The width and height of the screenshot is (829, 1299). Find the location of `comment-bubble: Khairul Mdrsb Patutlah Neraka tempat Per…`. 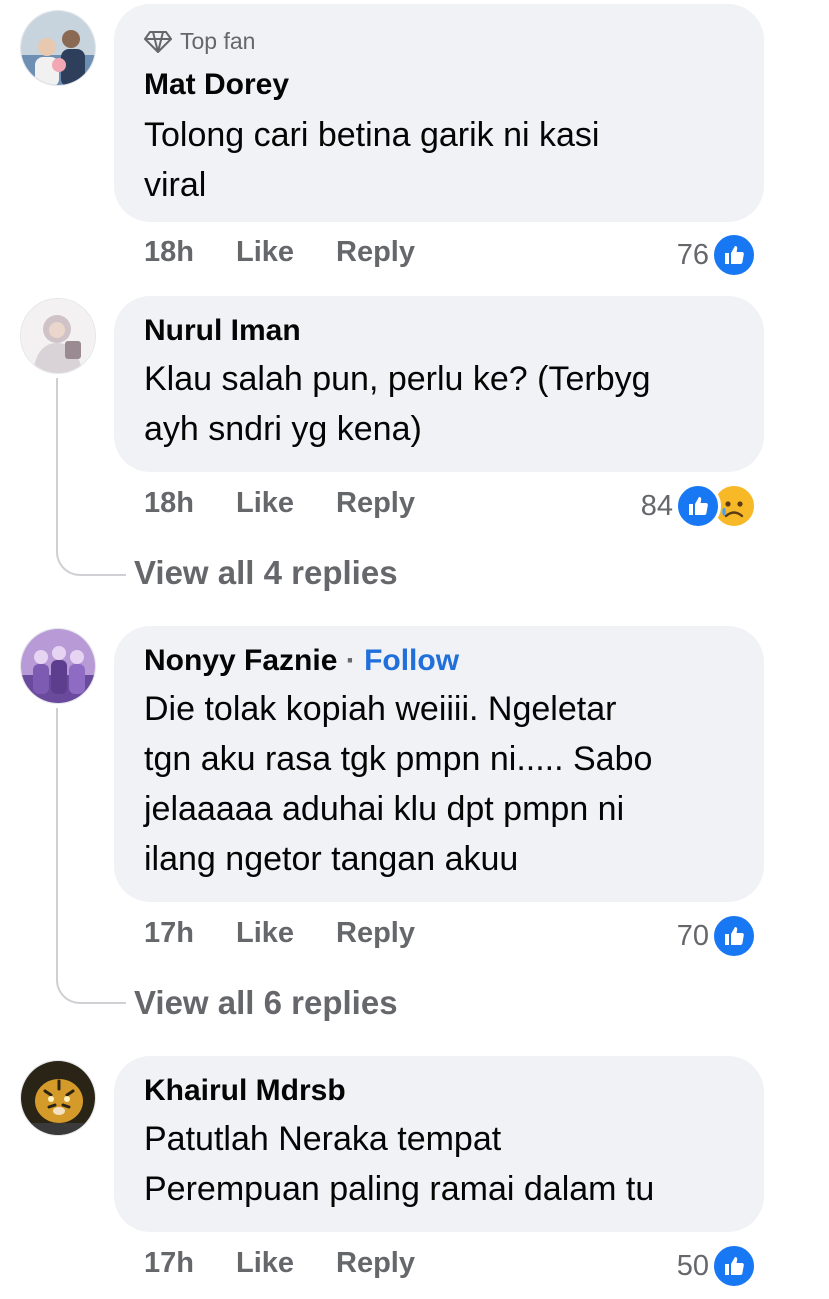

comment-bubble: Khairul Mdrsb Patutlah Neraka tempat Per… is located at coordinates (439, 1144).